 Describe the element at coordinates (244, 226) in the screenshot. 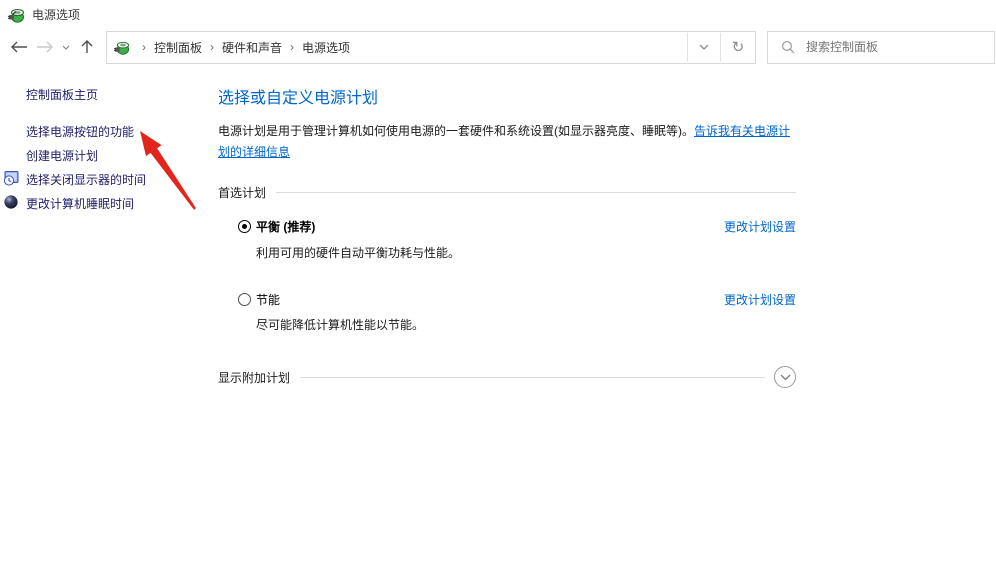

I see `radio-balanced` at that location.